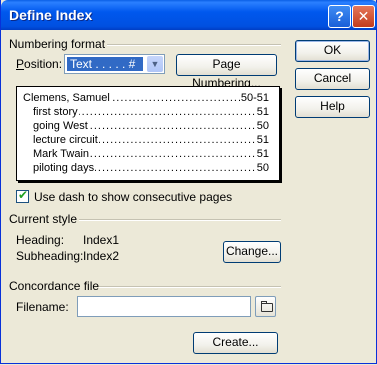 The height and width of the screenshot is (365, 377). Describe the element at coordinates (40, 240) in the screenshot. I see `heading-label: Heading:` at that location.